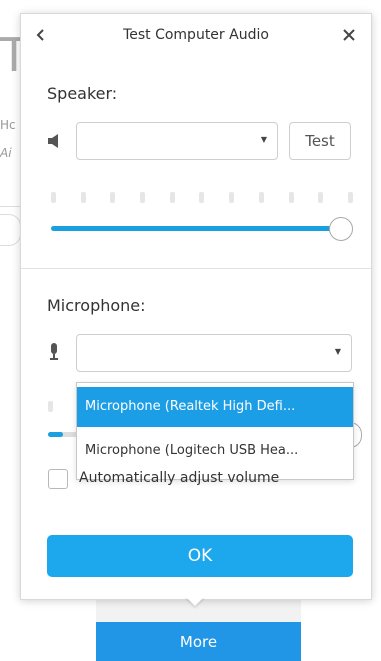 The height and width of the screenshot is (661, 381). What do you see at coordinates (179, 478) in the screenshot?
I see `auto-adjust-label: Automatically adjust volume` at bounding box center [179, 478].